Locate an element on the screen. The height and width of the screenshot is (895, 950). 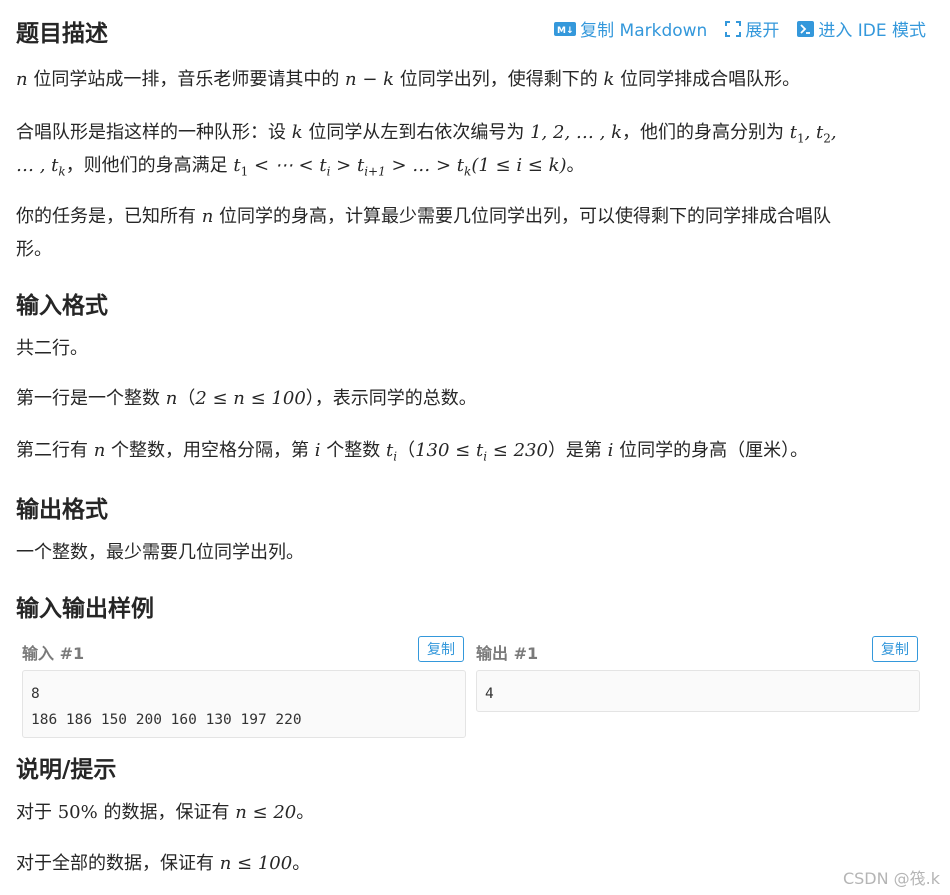
enter-ide-button: 进入 IDE 模式 is located at coordinates (861, 28).